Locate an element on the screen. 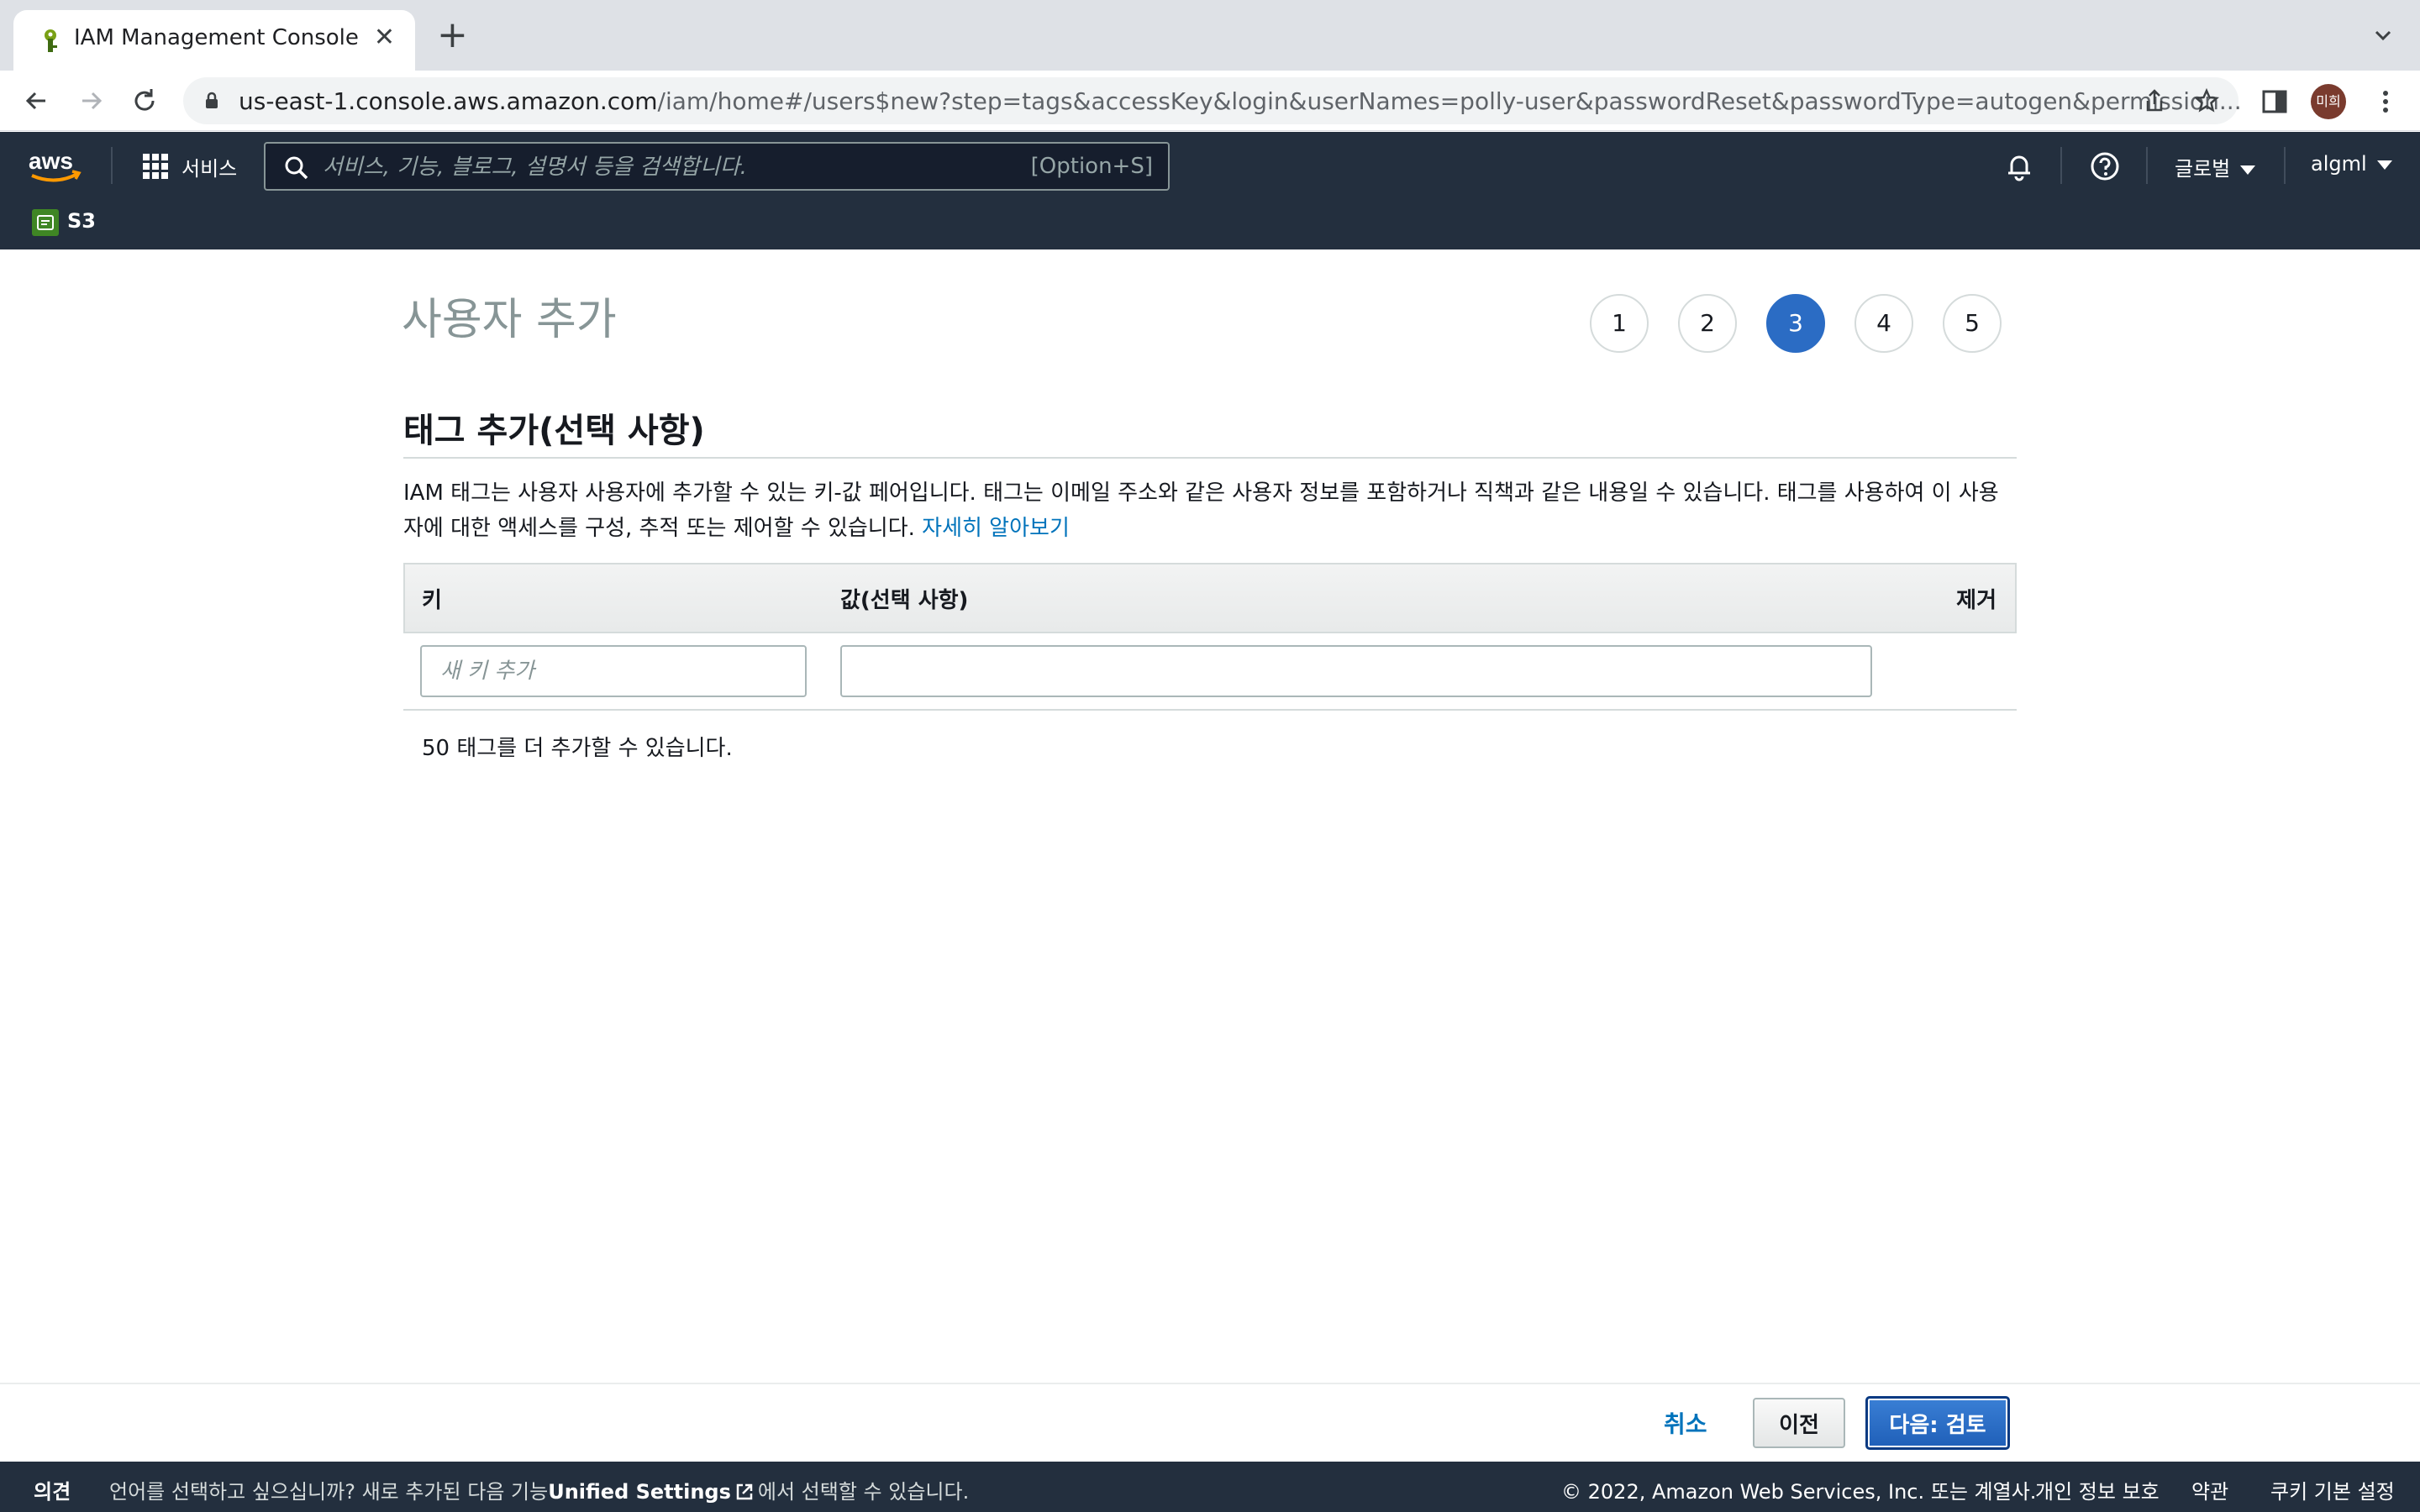 This screenshot has height=1512, width=2420. region-selector: 글로벌 is located at coordinates (2215, 166).